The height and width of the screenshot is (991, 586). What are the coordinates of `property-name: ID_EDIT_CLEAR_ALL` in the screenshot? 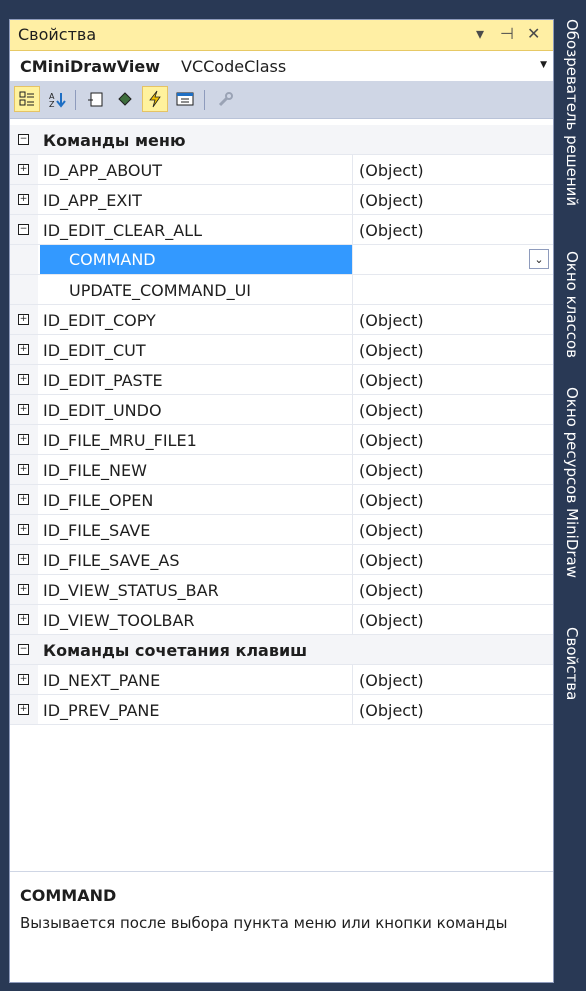 It's located at (122, 230).